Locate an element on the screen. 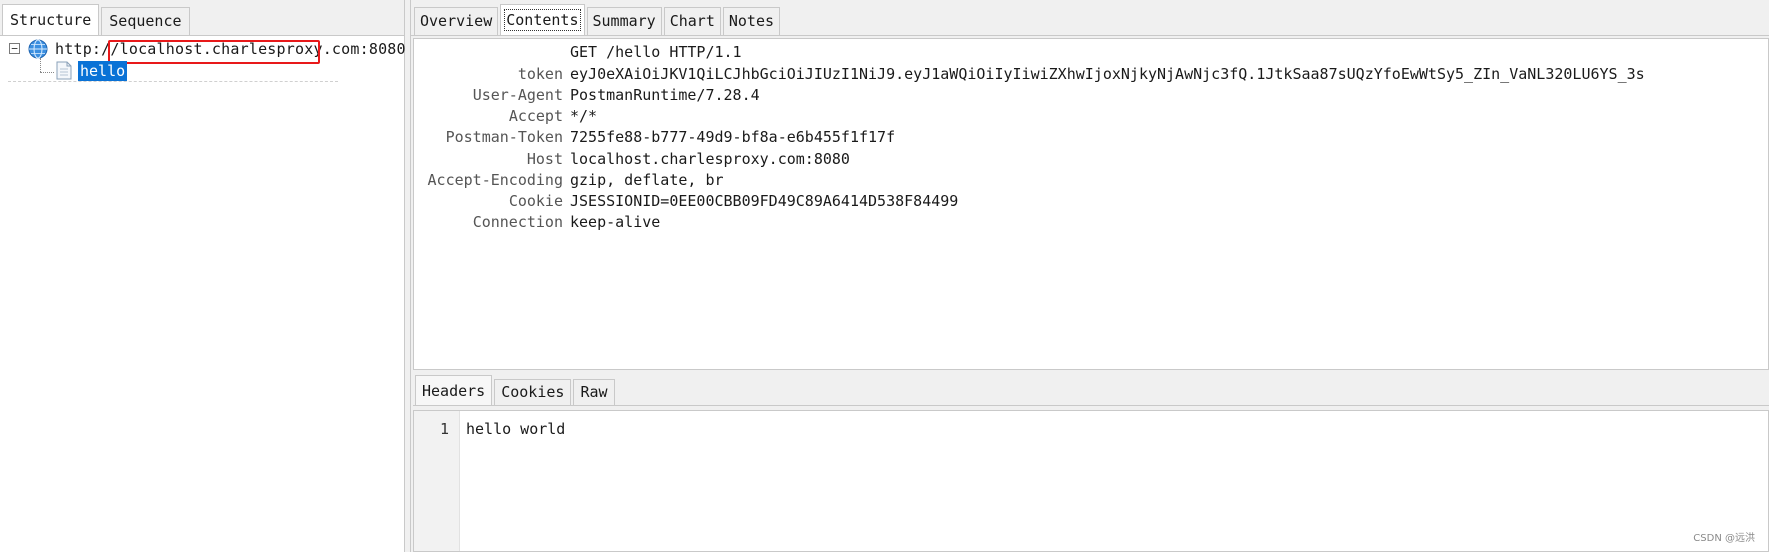 This screenshot has height=552, width=1769. line-number-gutter: 1 is located at coordinates (437, 481).